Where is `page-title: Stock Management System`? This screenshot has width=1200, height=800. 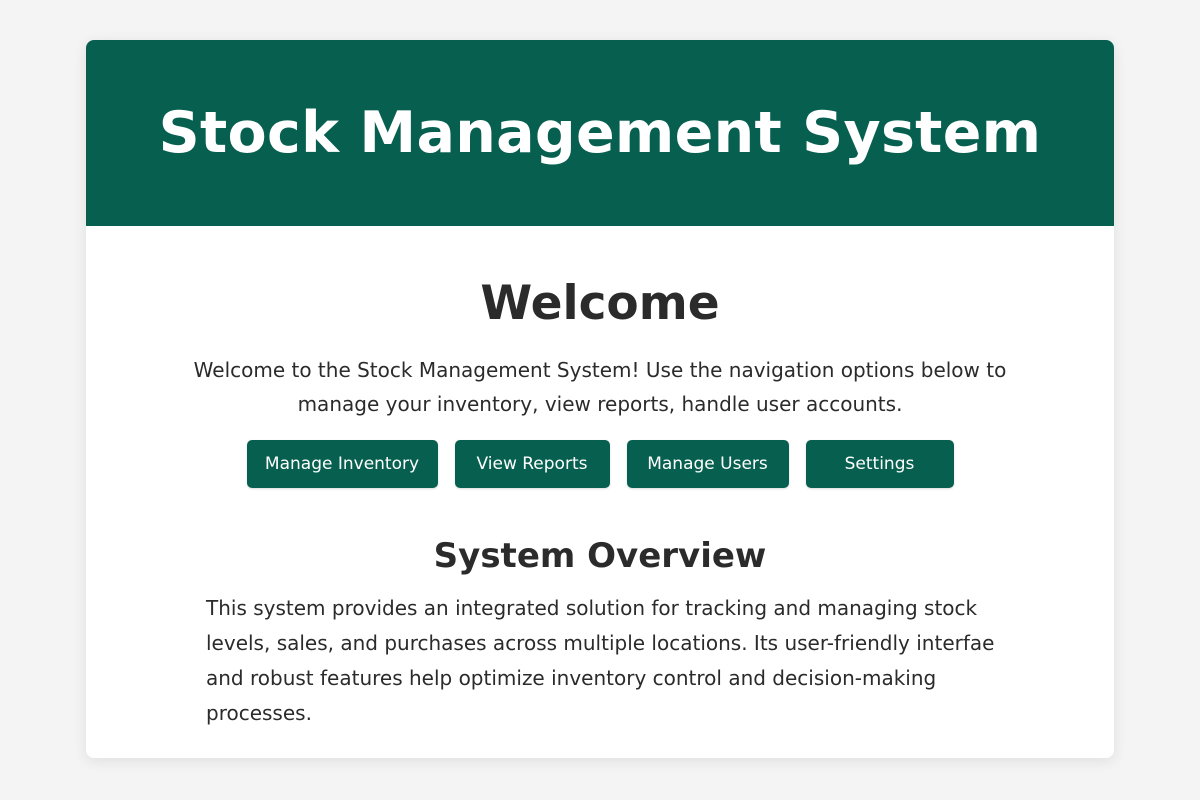 page-title: Stock Management System is located at coordinates (600, 133).